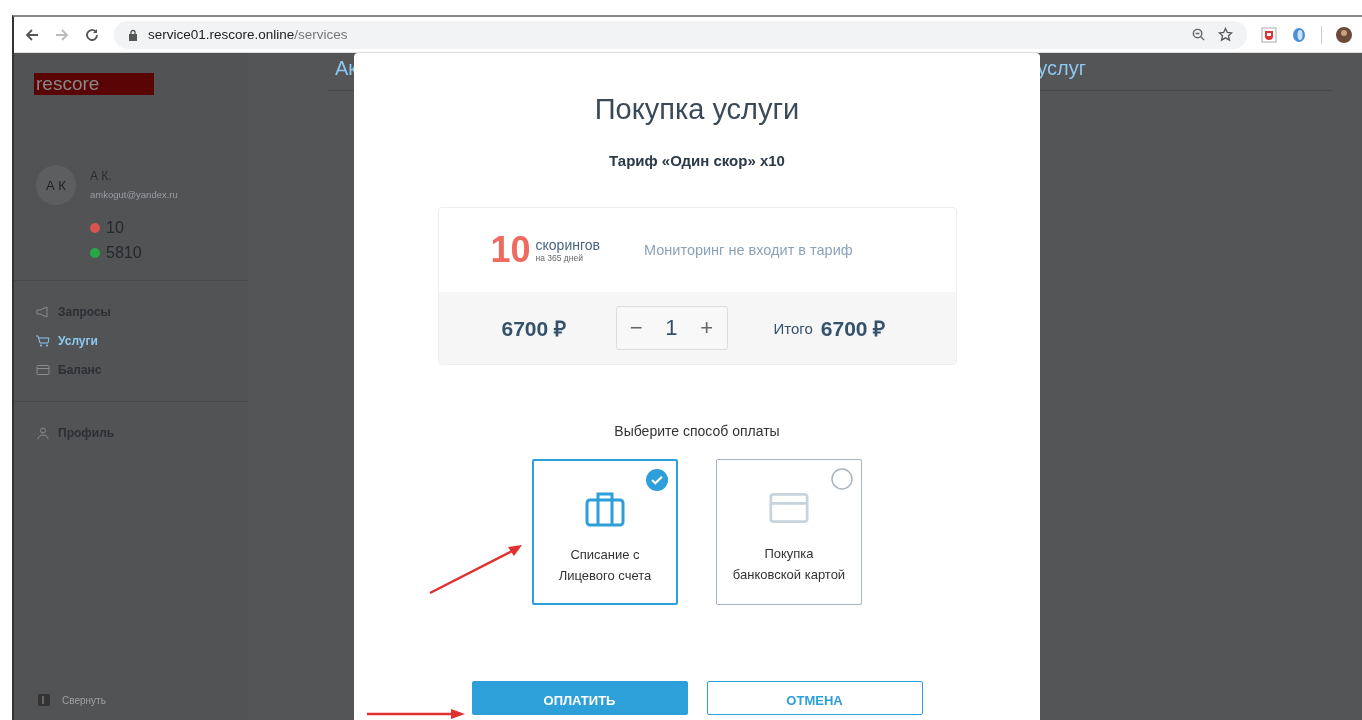 This screenshot has width=1362, height=720. What do you see at coordinates (92, 34) in the screenshot?
I see `reload-icon` at bounding box center [92, 34].